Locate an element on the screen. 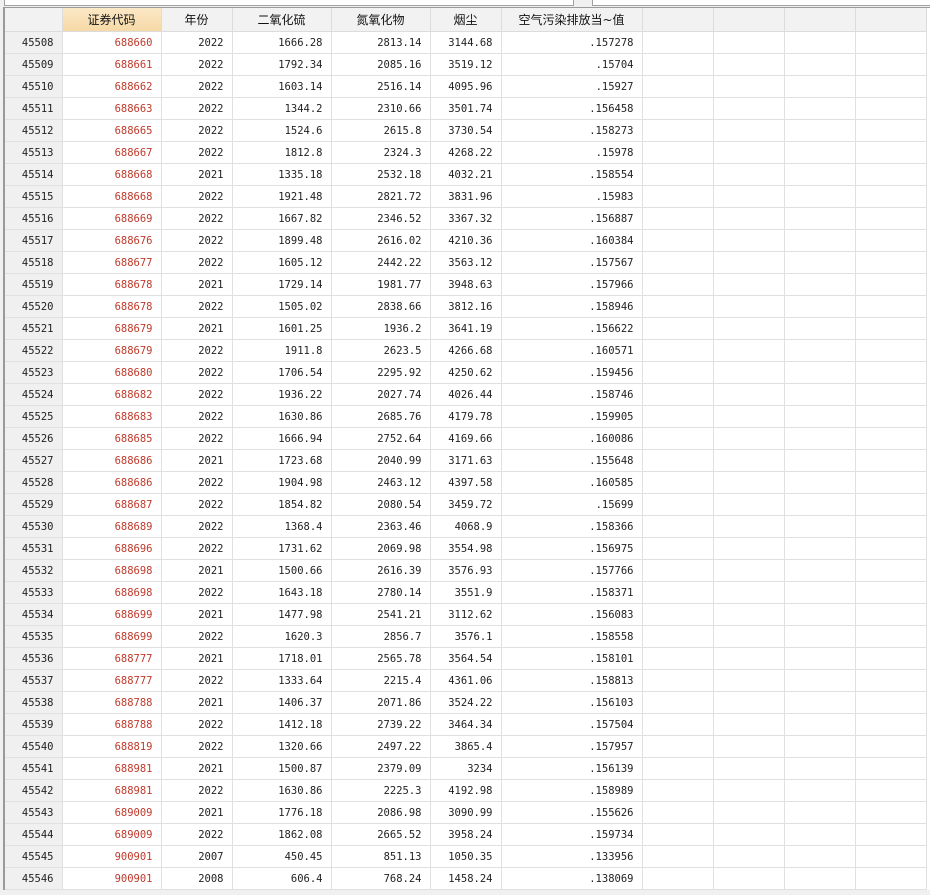 This screenshot has width=930, height=895. cell-dust: 4361.06 is located at coordinates (466, 680).